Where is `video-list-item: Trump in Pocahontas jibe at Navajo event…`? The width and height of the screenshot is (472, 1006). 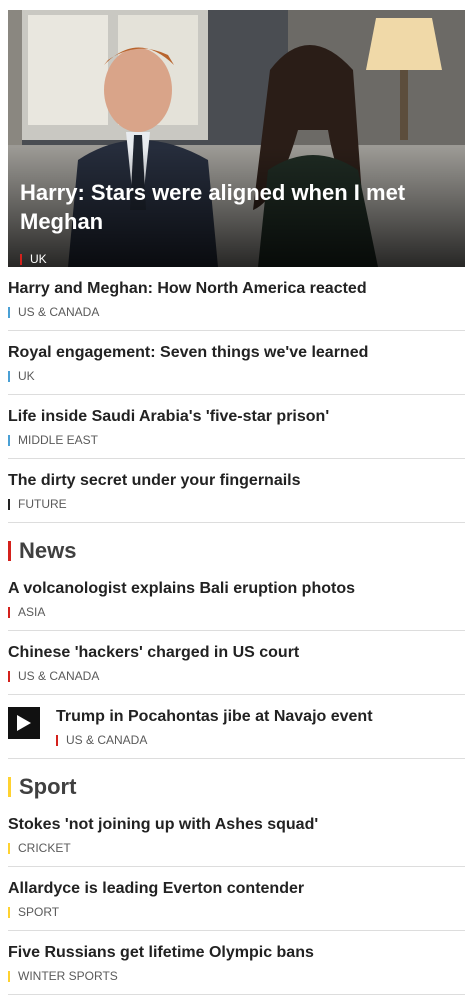 video-list-item: Trump in Pocahontas jibe at Navajo event… is located at coordinates (236, 727).